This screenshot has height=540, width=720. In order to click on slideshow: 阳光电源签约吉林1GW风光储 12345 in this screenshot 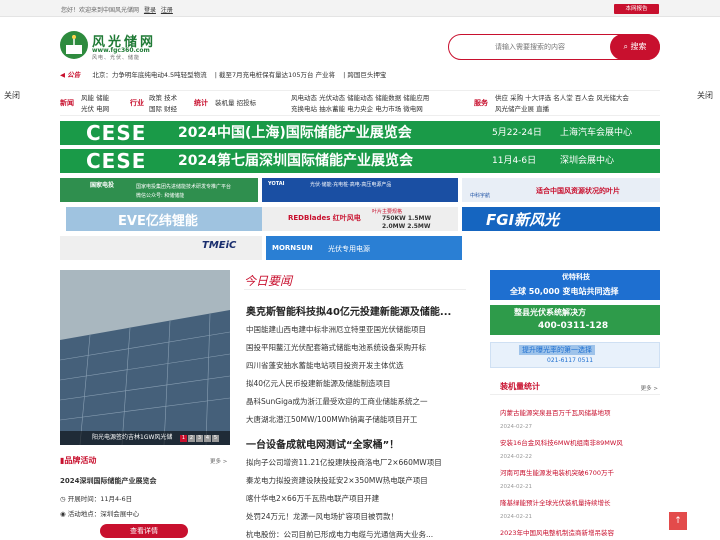, I will do `click(145, 357)`.